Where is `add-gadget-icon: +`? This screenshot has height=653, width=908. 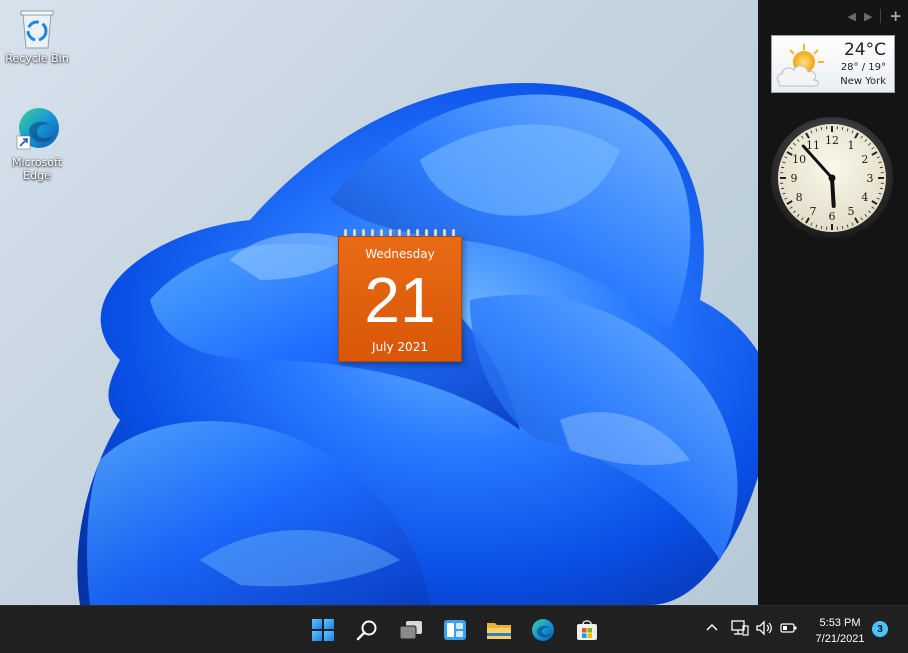 add-gadget-icon: + is located at coordinates (895, 16).